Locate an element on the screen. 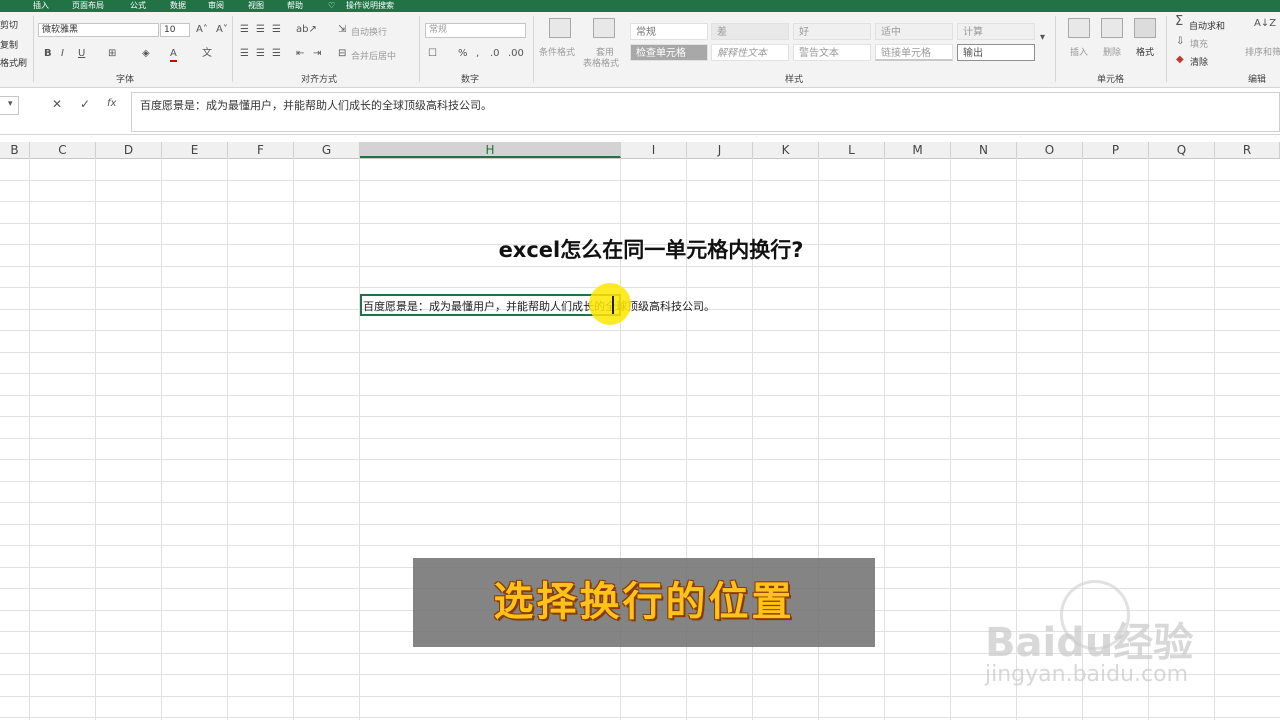  align-right-icon: ☰ is located at coordinates (276, 54).